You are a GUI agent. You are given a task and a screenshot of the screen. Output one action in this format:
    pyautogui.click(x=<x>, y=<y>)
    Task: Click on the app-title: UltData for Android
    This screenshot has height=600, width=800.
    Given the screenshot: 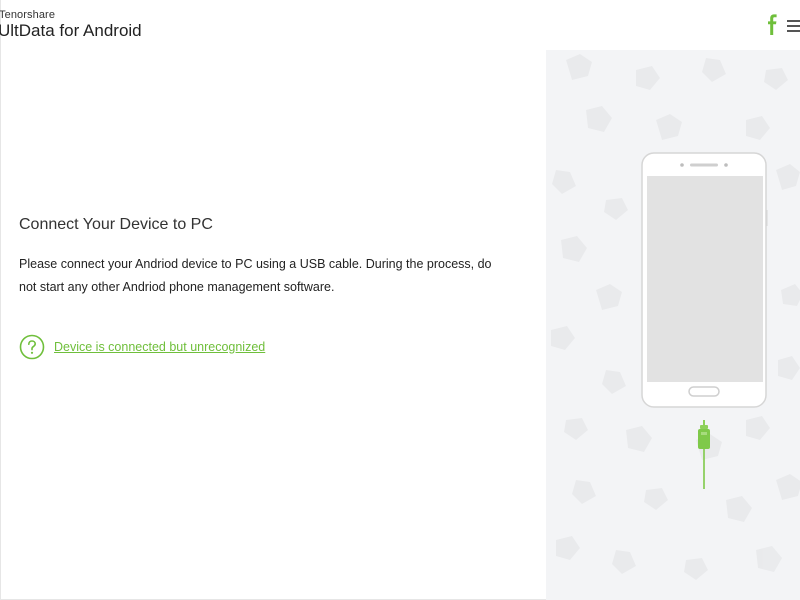 What is the action you would take?
    pyautogui.click(x=71, y=30)
    